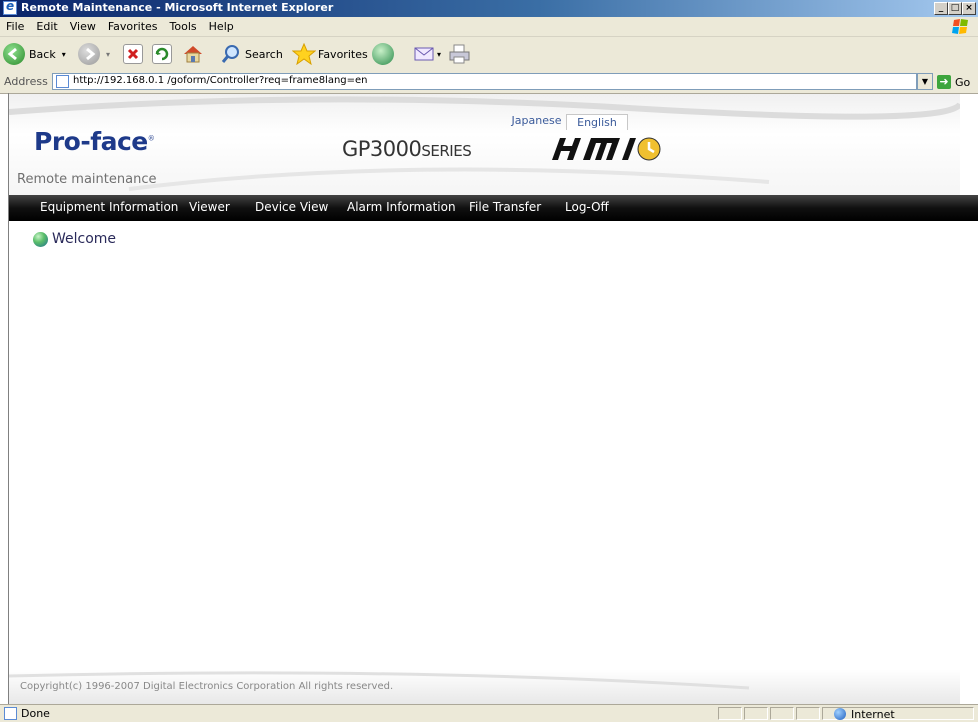 The width and height of the screenshot is (978, 722). I want to click on favorites-button: Favorites, so click(330, 54).